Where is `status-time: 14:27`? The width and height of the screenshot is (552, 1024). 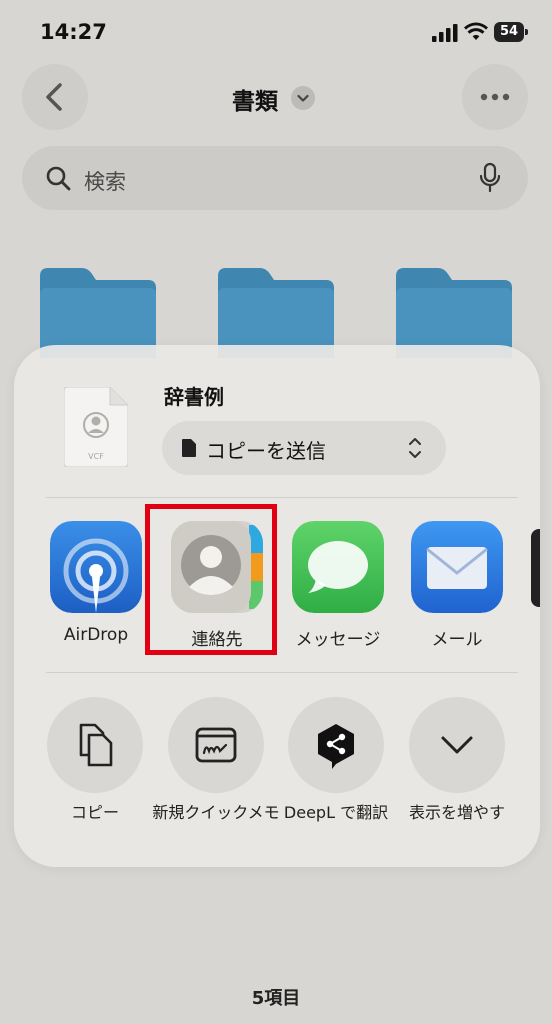
status-time: 14:27 is located at coordinates (73, 32).